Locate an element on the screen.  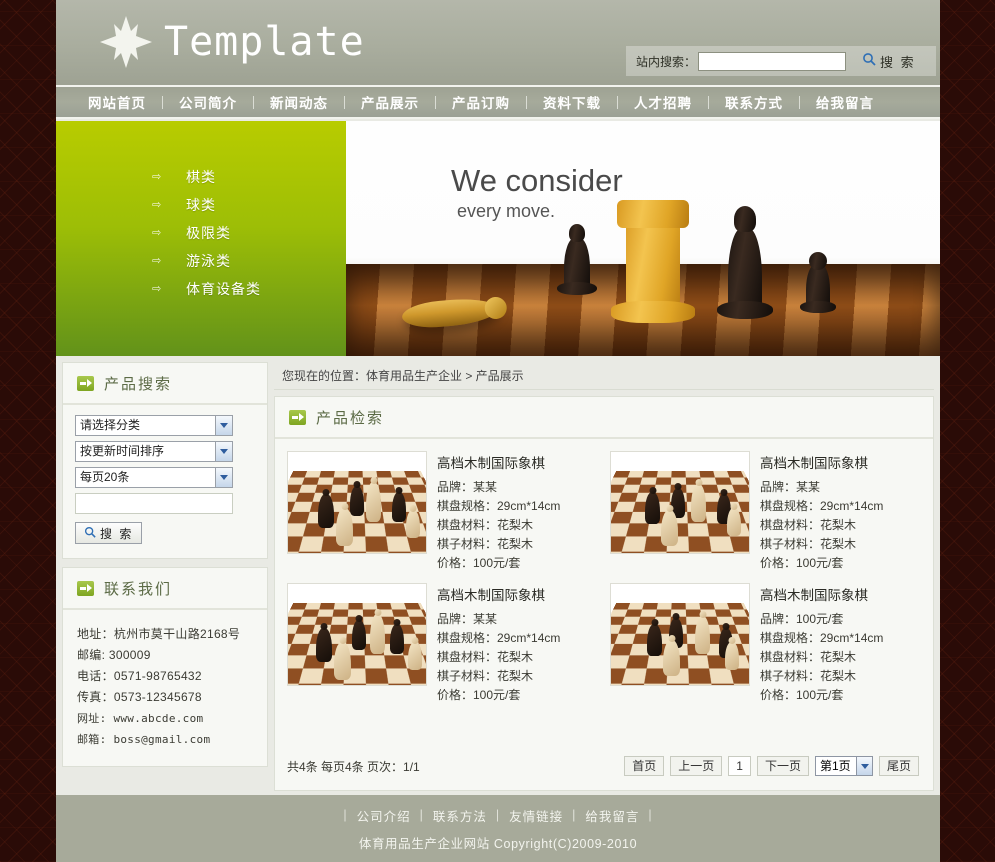
keyword-input is located at coordinates (154, 503).